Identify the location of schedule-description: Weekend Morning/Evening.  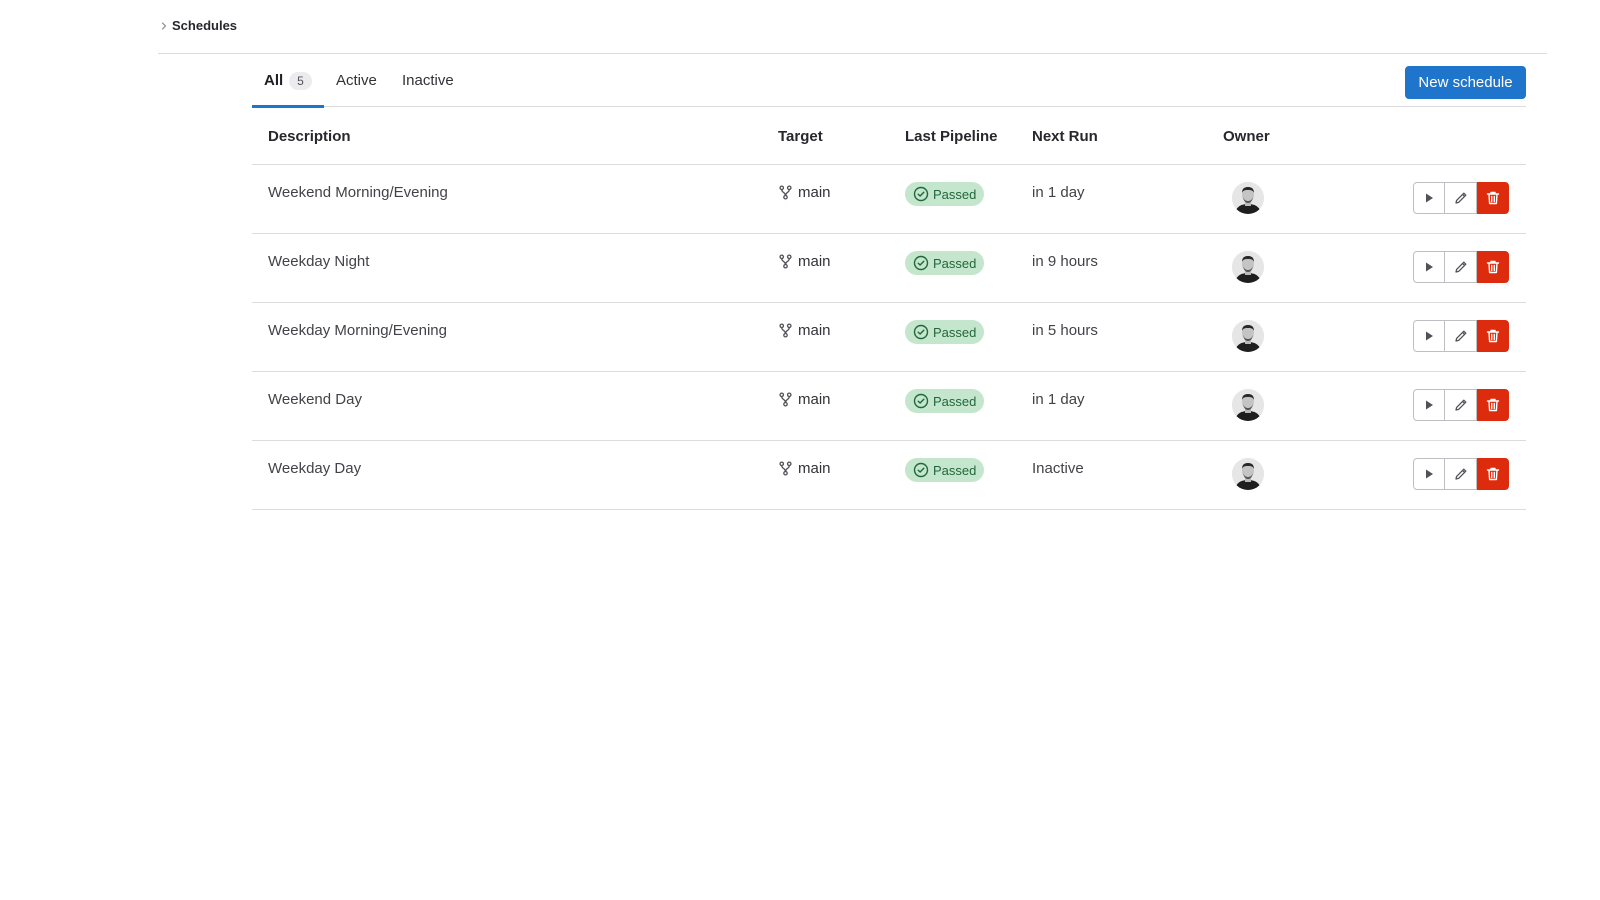
(358, 192).